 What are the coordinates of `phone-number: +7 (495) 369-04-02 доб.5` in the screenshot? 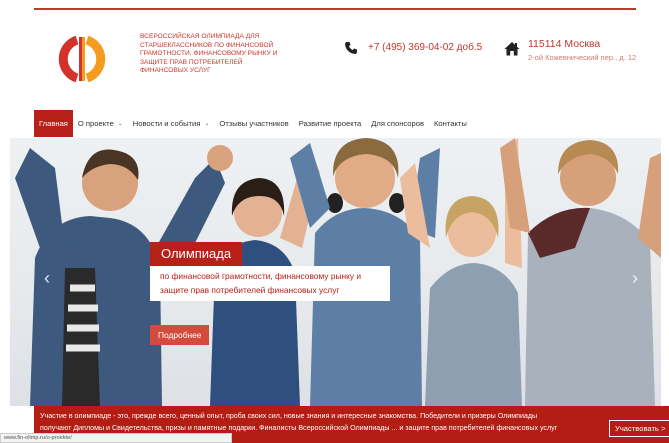 It's located at (425, 47).